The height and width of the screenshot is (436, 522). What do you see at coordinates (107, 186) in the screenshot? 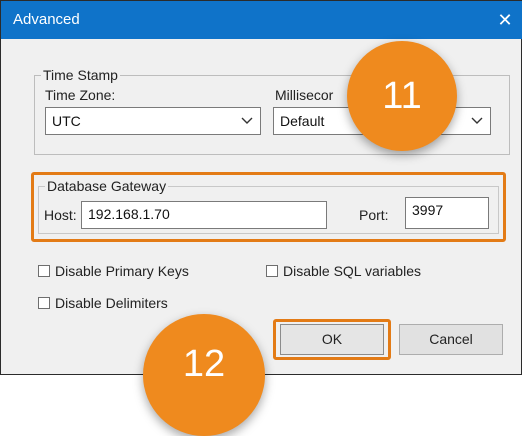
I see `database-gateway-legend: Database Gateway` at bounding box center [107, 186].